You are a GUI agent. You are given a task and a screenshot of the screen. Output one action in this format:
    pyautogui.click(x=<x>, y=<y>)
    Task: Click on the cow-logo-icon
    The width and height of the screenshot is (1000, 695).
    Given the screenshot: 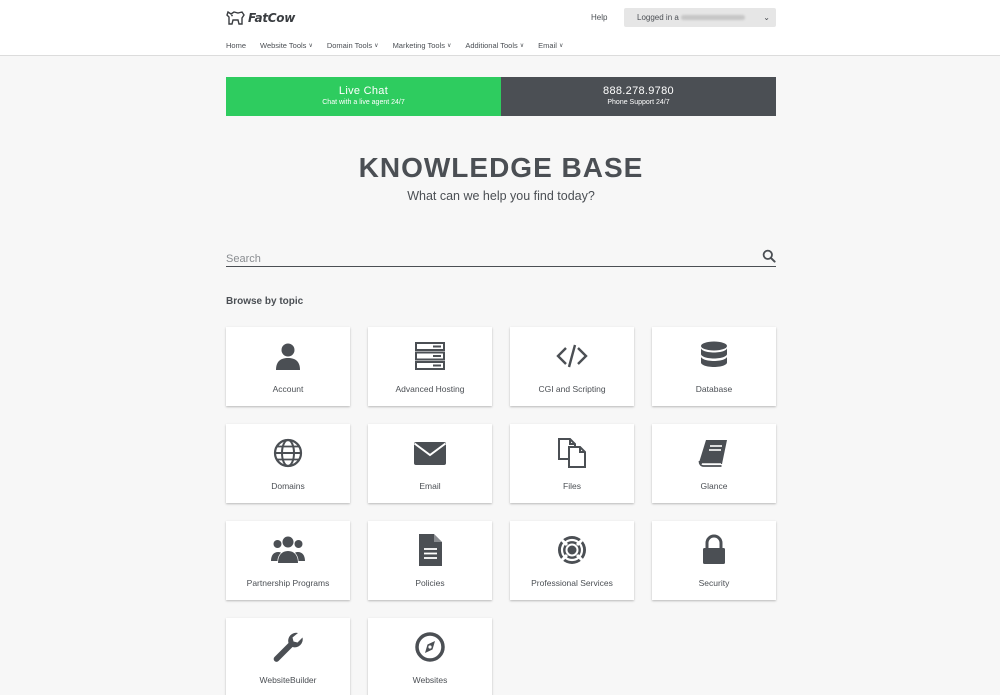 What is the action you would take?
    pyautogui.click(x=235, y=17)
    